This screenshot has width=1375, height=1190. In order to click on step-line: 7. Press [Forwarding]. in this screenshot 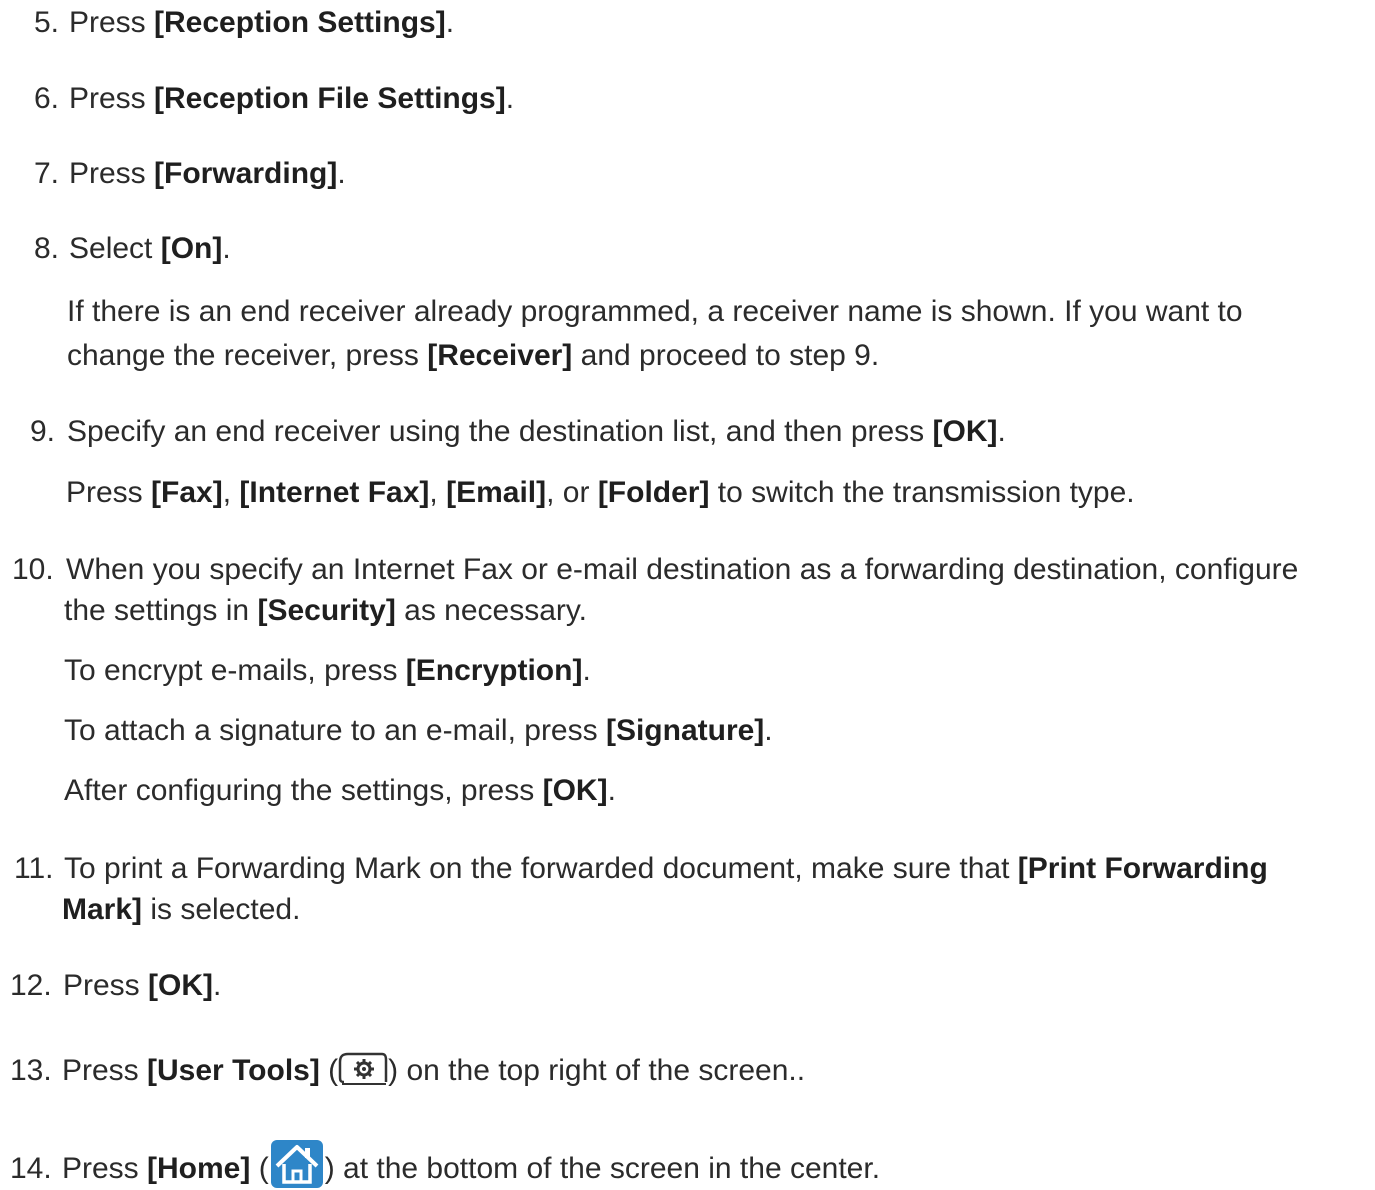, I will do `click(190, 174)`.